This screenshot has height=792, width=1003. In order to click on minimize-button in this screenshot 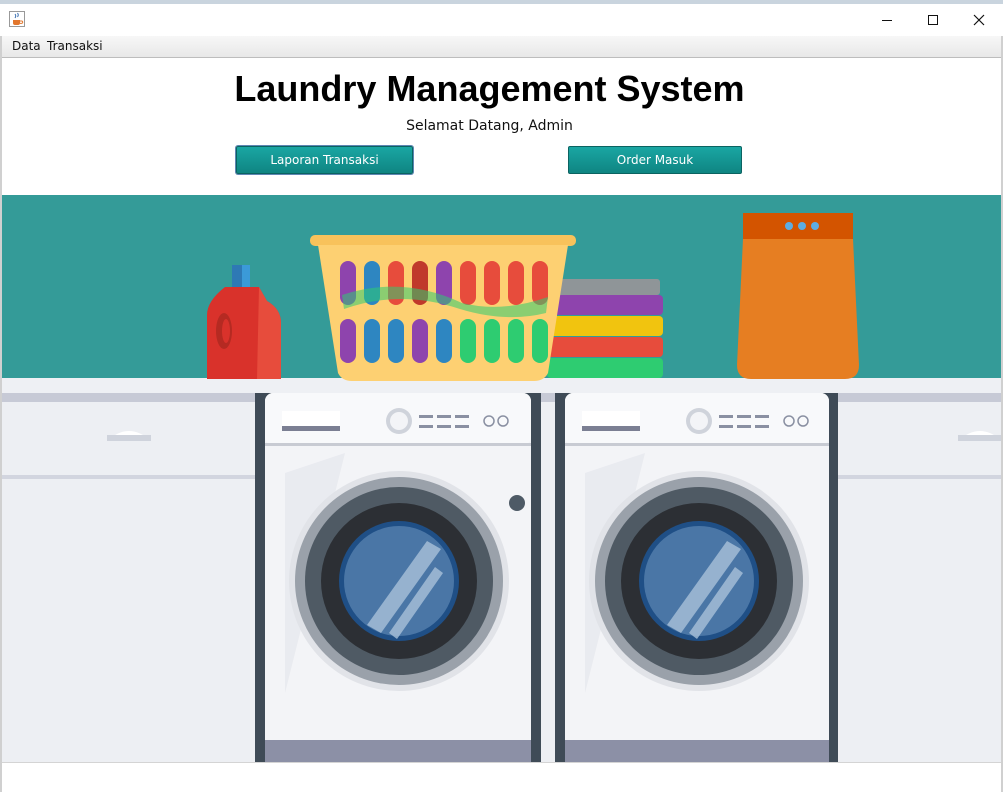, I will do `click(887, 20)`.